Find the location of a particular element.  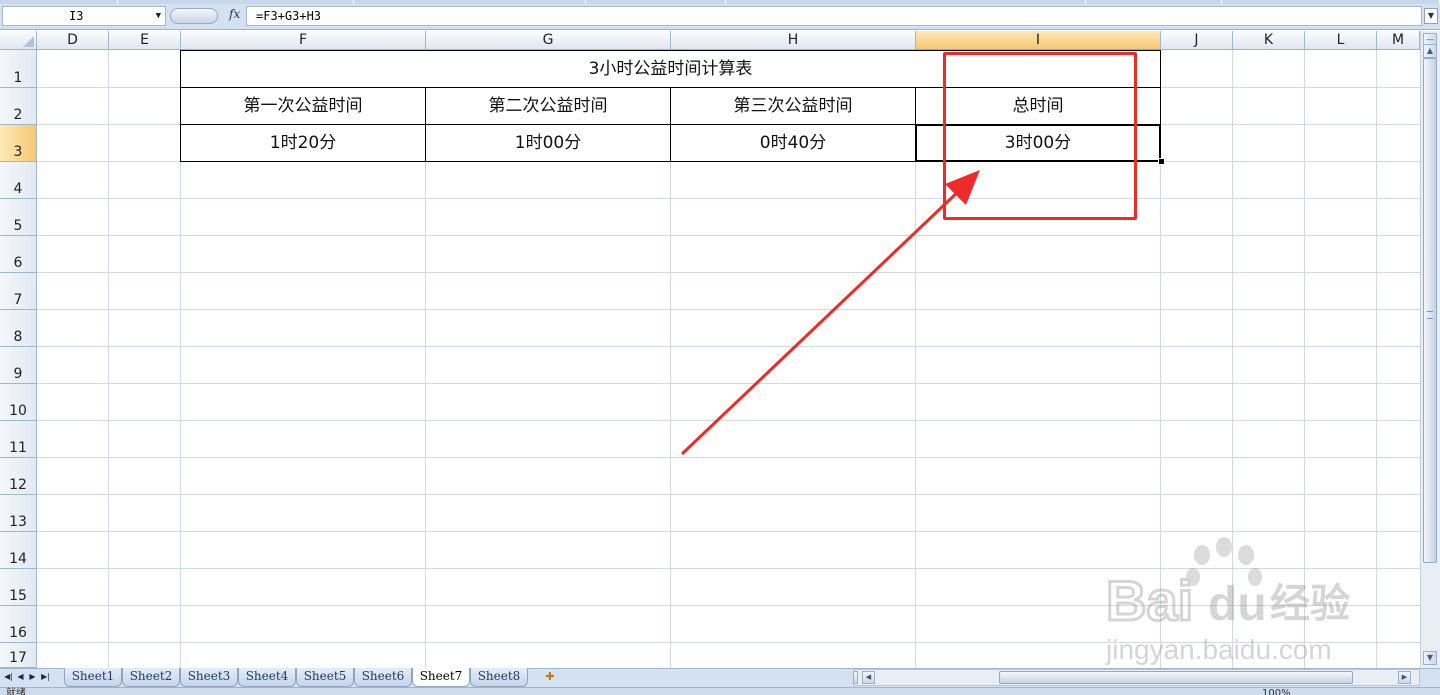

insert-sheet-icon: ✚ is located at coordinates (550, 677).